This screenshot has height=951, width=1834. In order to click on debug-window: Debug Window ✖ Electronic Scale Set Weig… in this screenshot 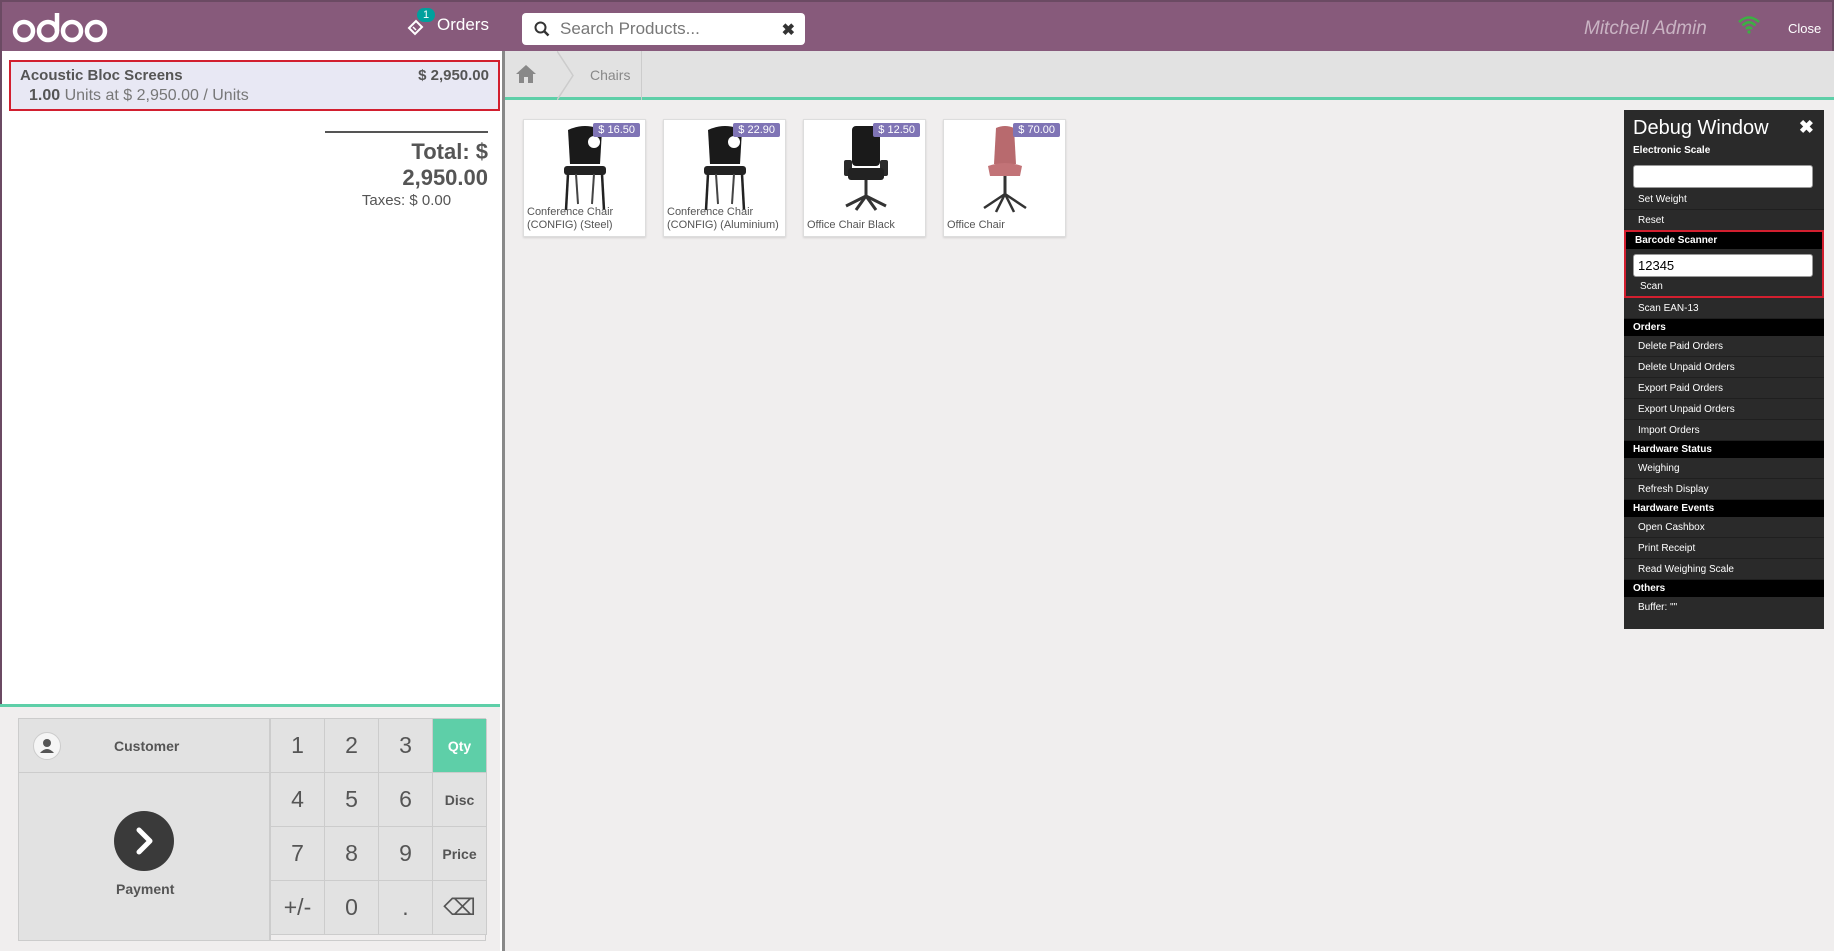, I will do `click(1724, 369)`.